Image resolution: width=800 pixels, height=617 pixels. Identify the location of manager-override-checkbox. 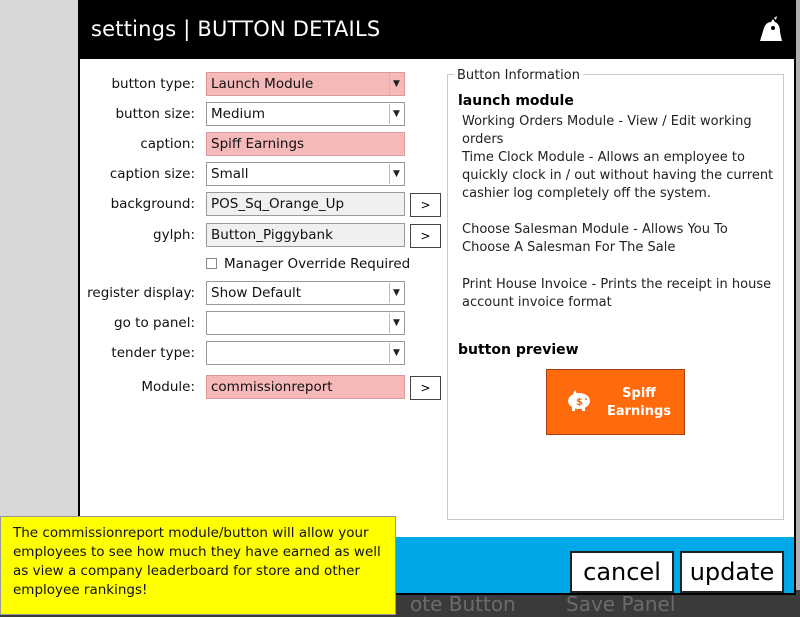
(211, 263).